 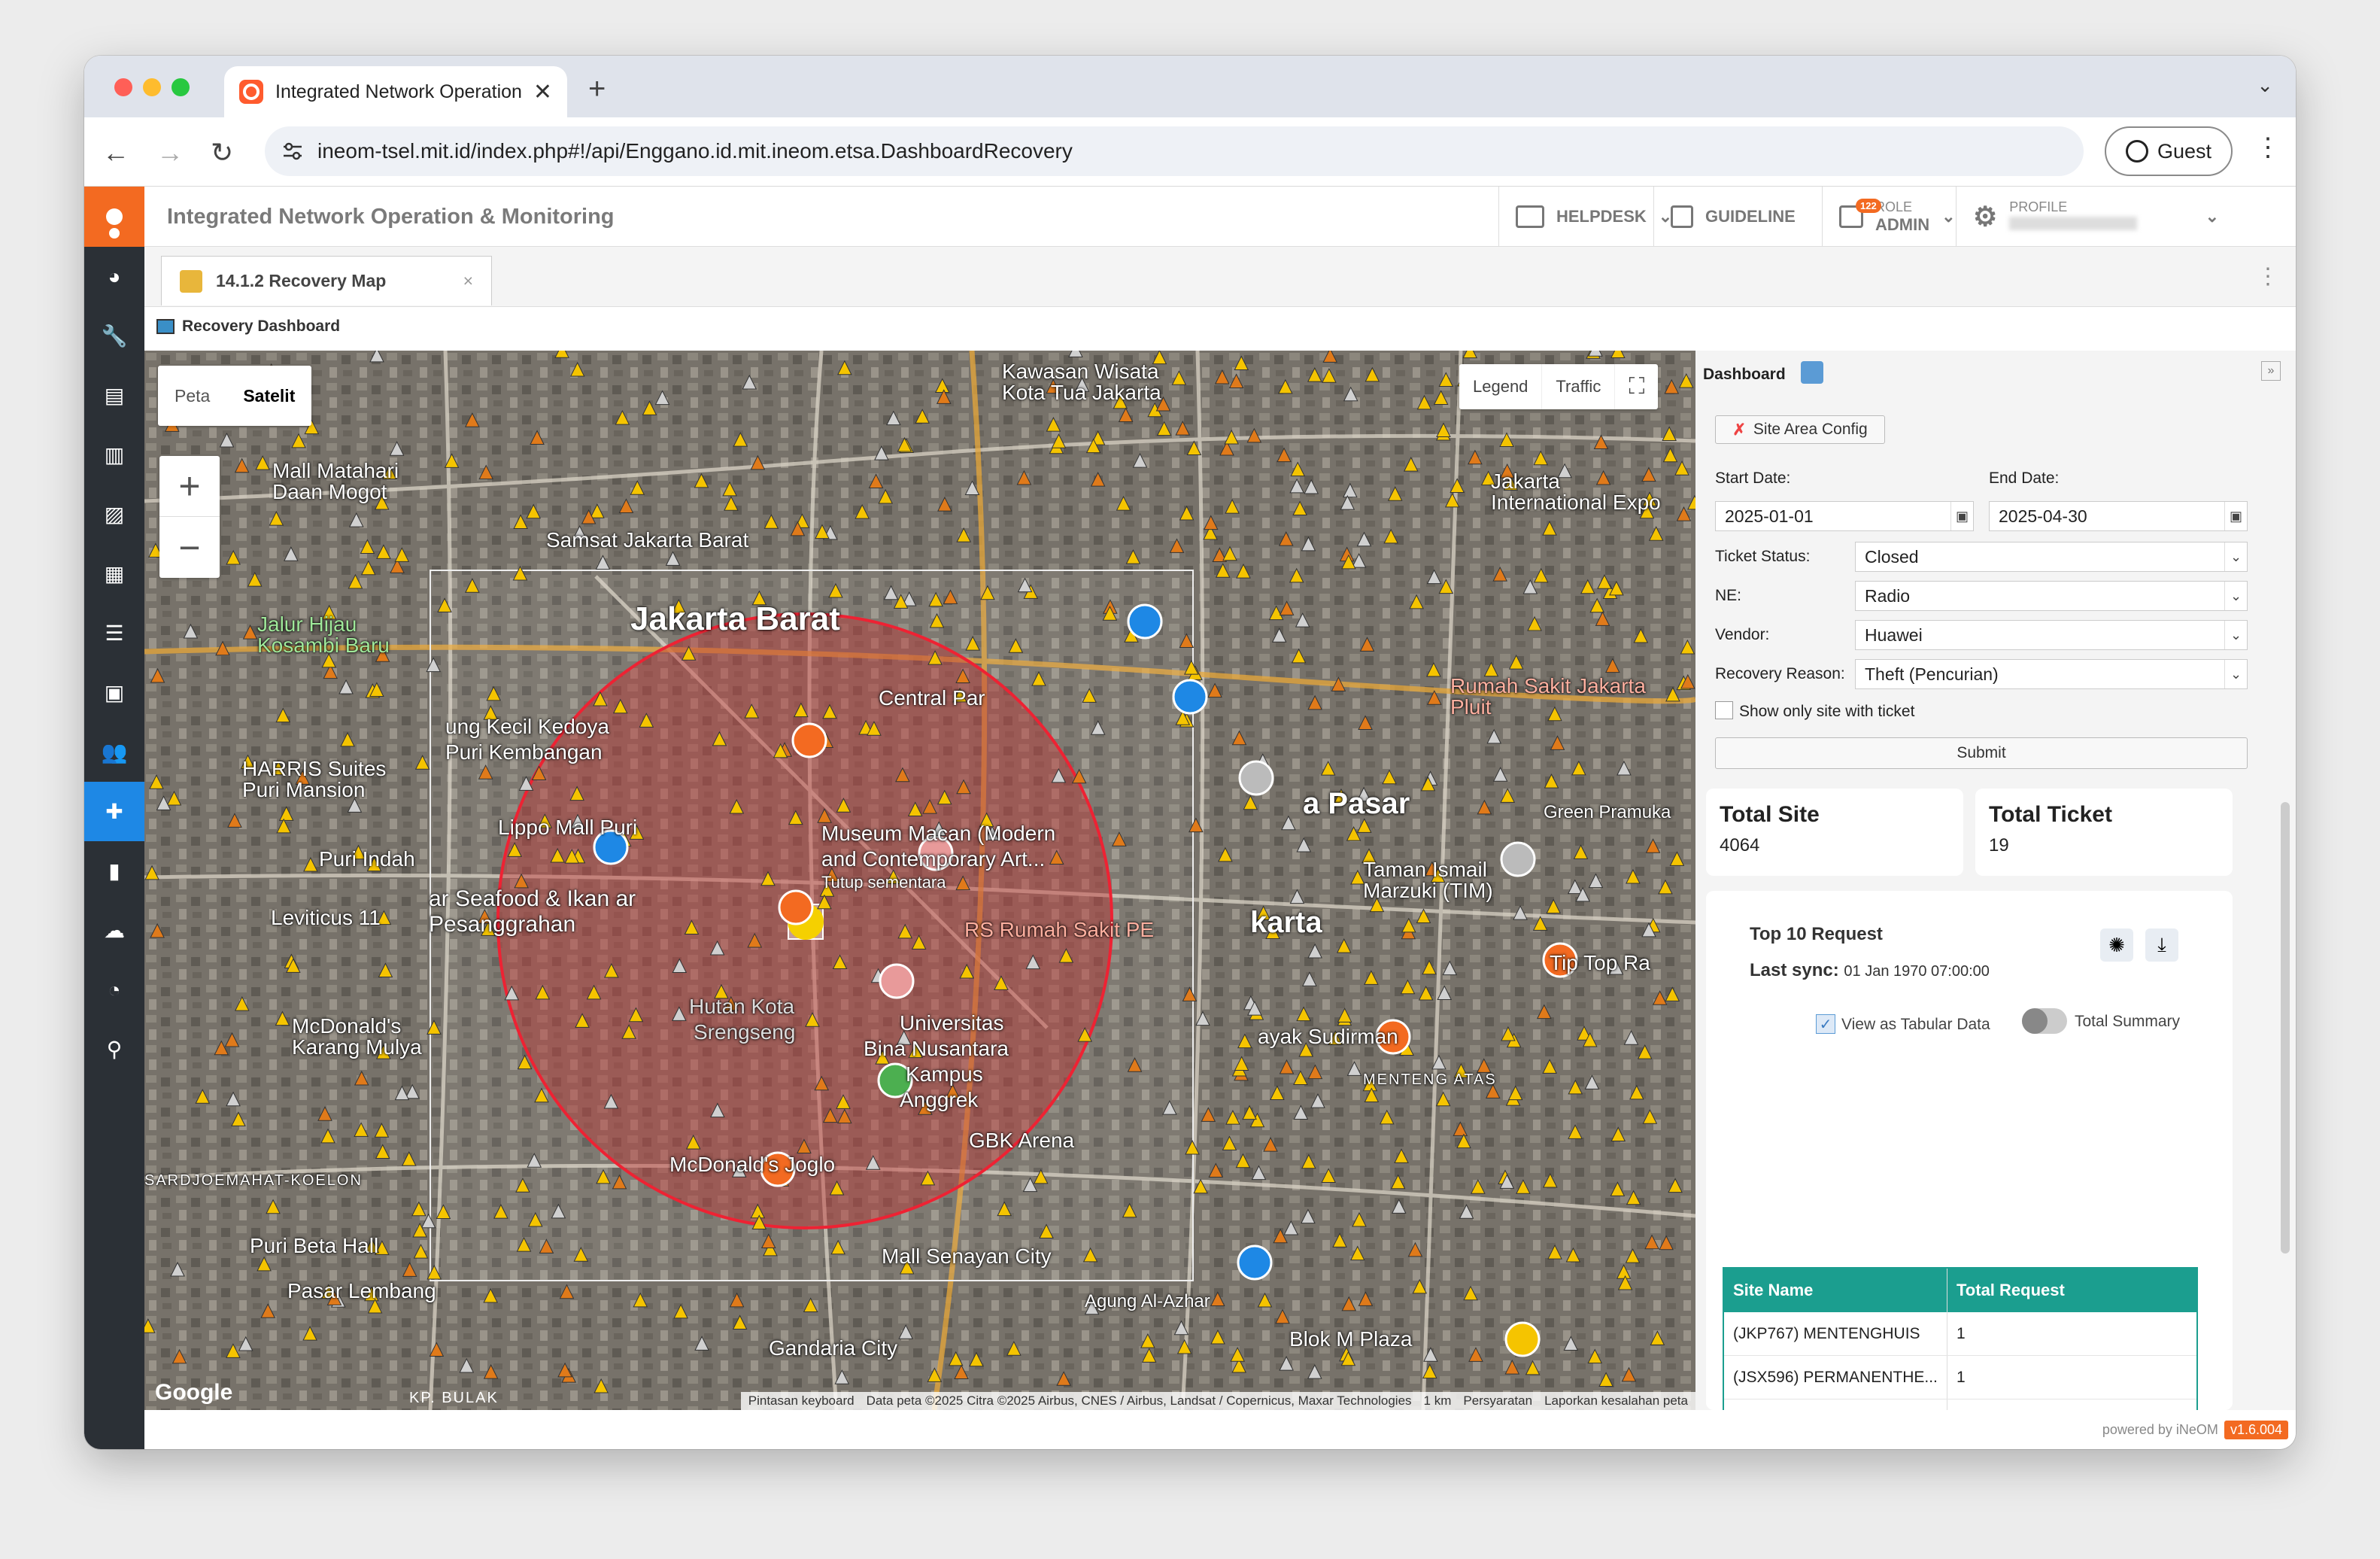 What do you see at coordinates (2051, 635) in the screenshot?
I see `vendor-select: Huawei ⌄` at bounding box center [2051, 635].